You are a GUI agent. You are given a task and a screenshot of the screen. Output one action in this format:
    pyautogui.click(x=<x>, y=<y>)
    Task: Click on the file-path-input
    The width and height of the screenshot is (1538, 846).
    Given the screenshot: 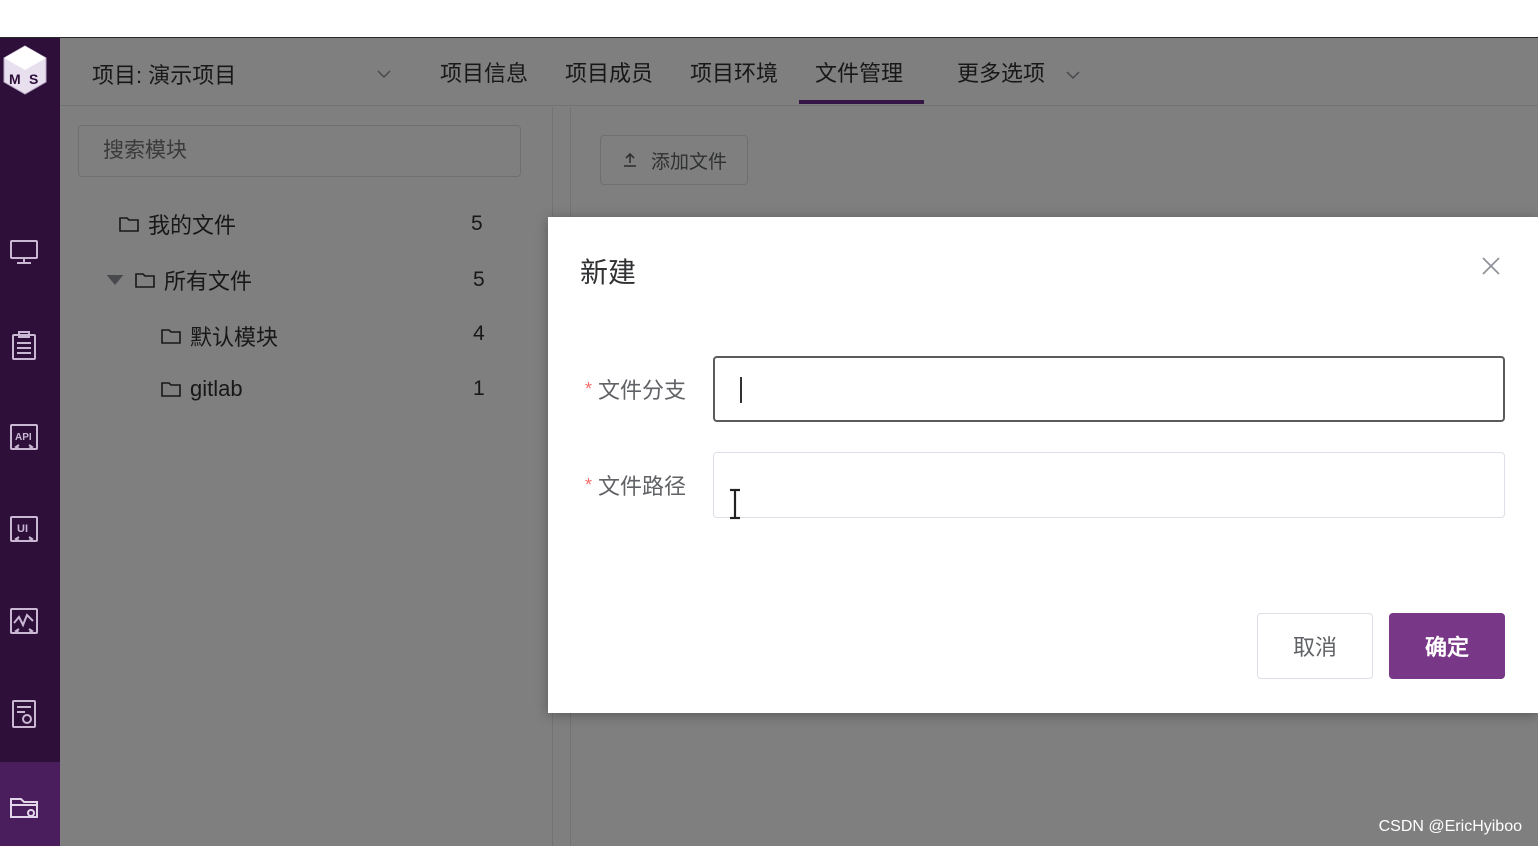 What is the action you would take?
    pyautogui.click(x=1109, y=485)
    